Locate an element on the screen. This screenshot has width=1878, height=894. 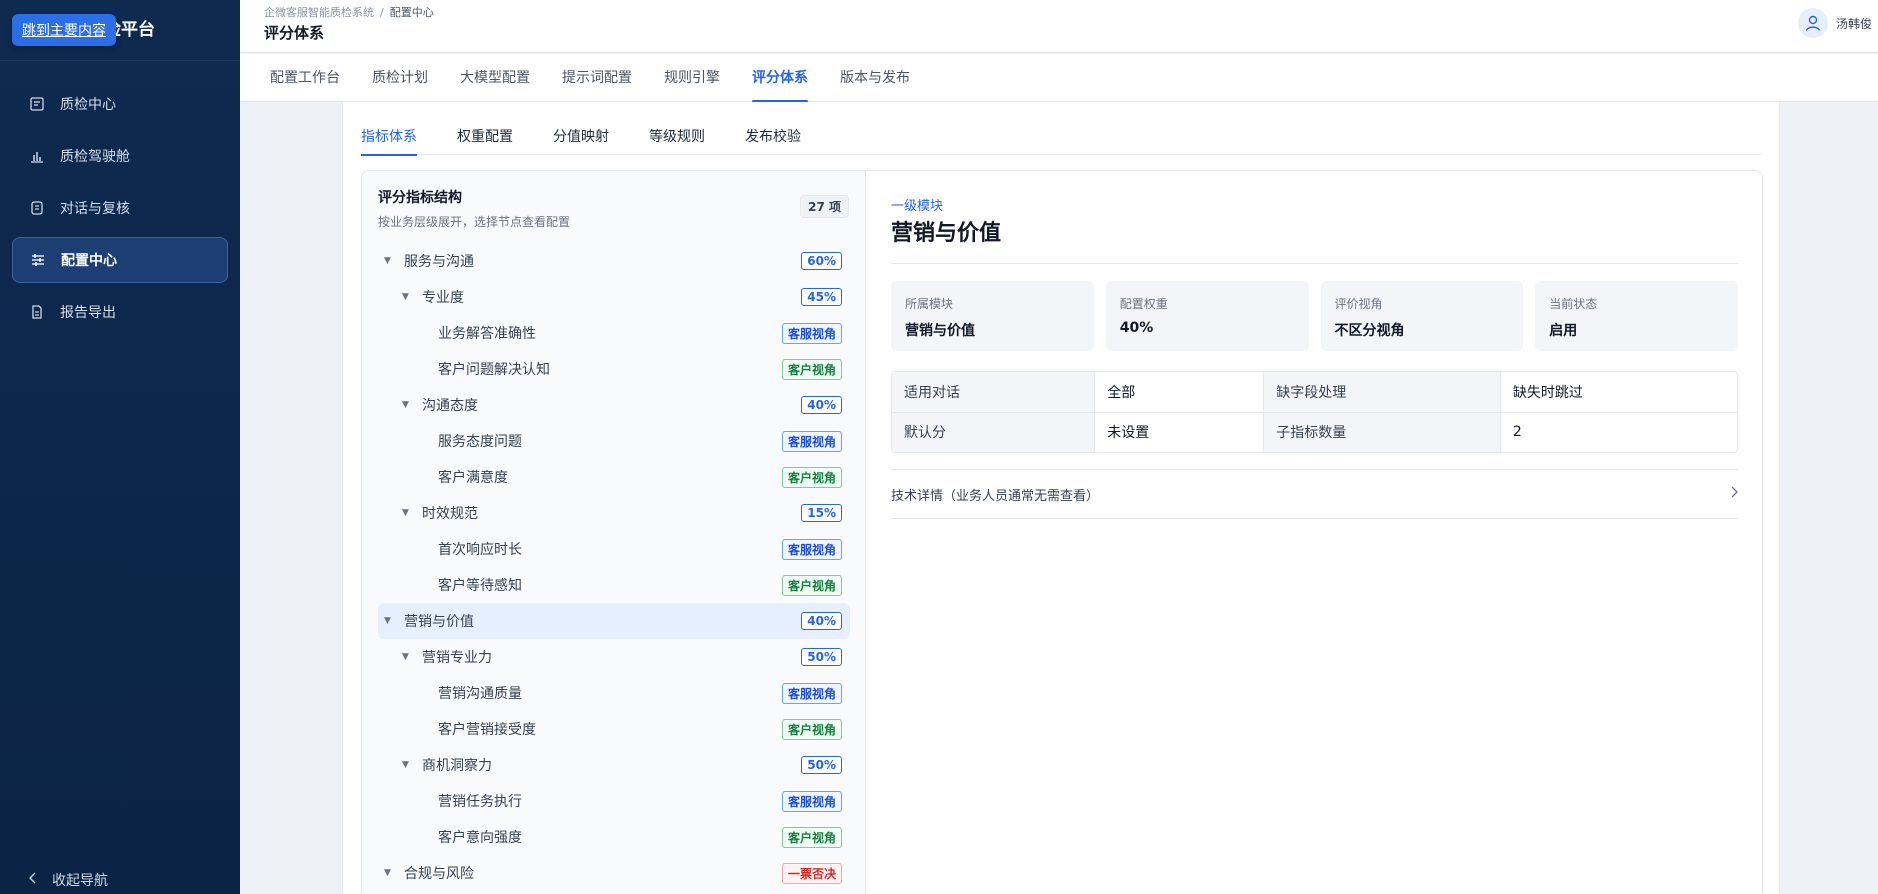
tab-config-workbench: 配置工作台 is located at coordinates (305, 78).